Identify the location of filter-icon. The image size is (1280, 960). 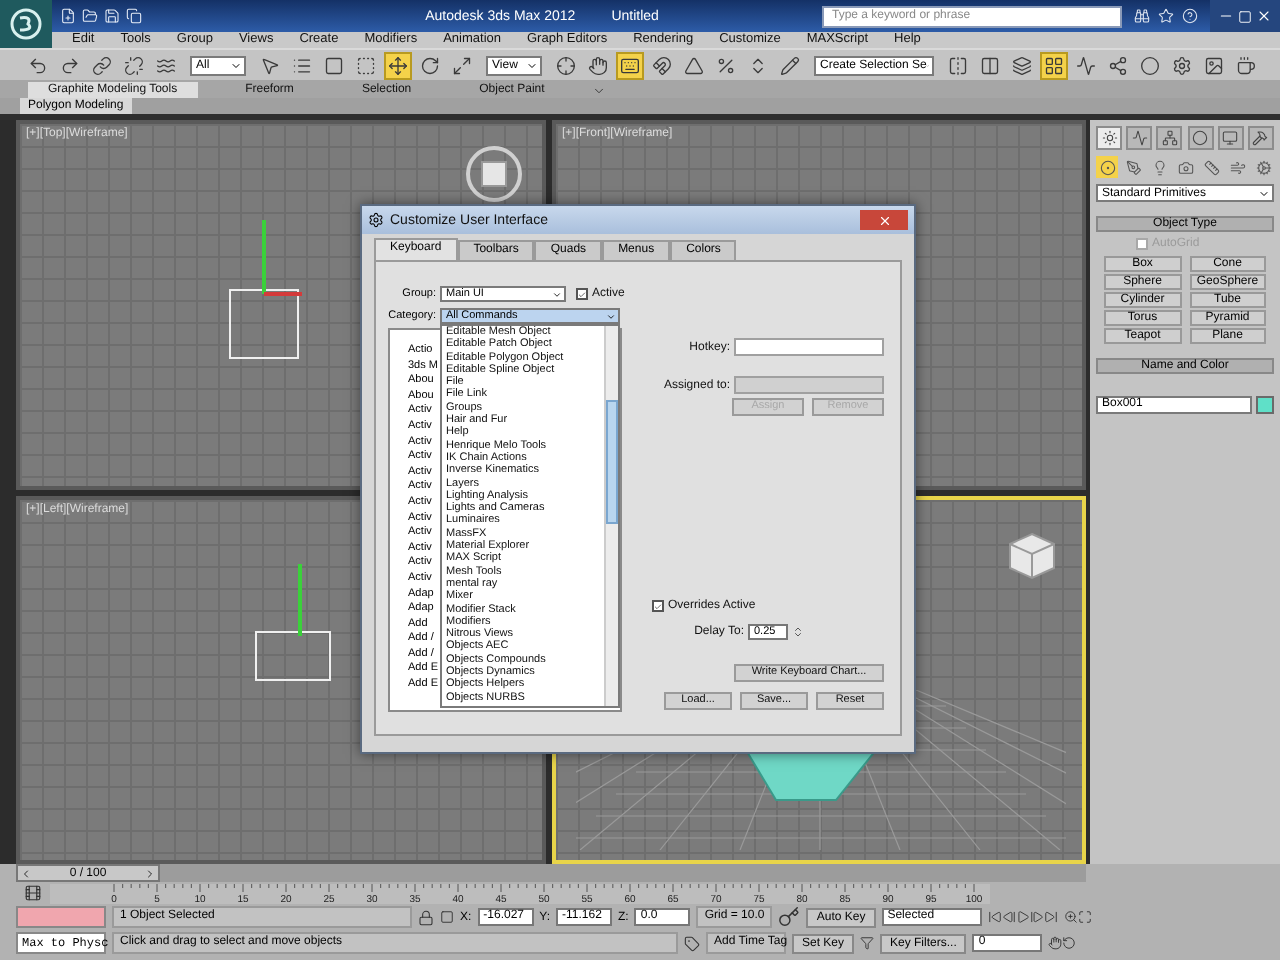
(867, 943).